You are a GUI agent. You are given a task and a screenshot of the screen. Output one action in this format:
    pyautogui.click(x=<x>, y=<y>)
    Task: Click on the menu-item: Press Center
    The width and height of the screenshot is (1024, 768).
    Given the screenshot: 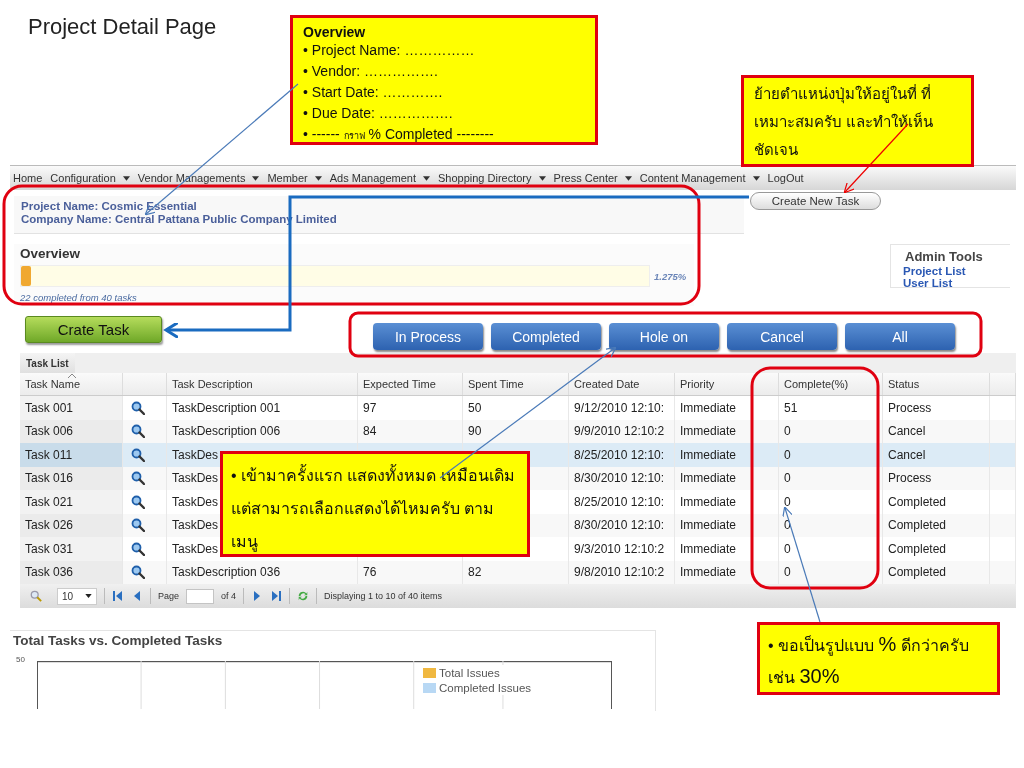 What is the action you would take?
    pyautogui.click(x=592, y=178)
    